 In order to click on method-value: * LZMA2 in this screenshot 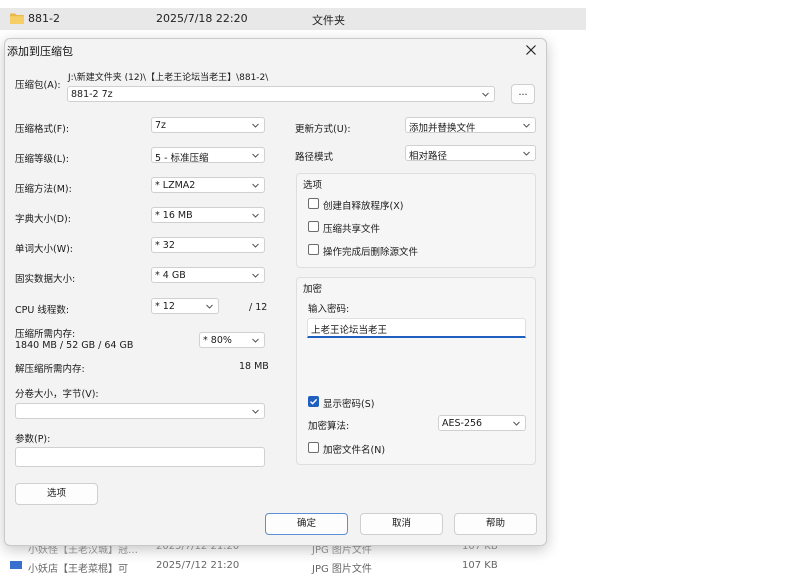, I will do `click(175, 185)`.